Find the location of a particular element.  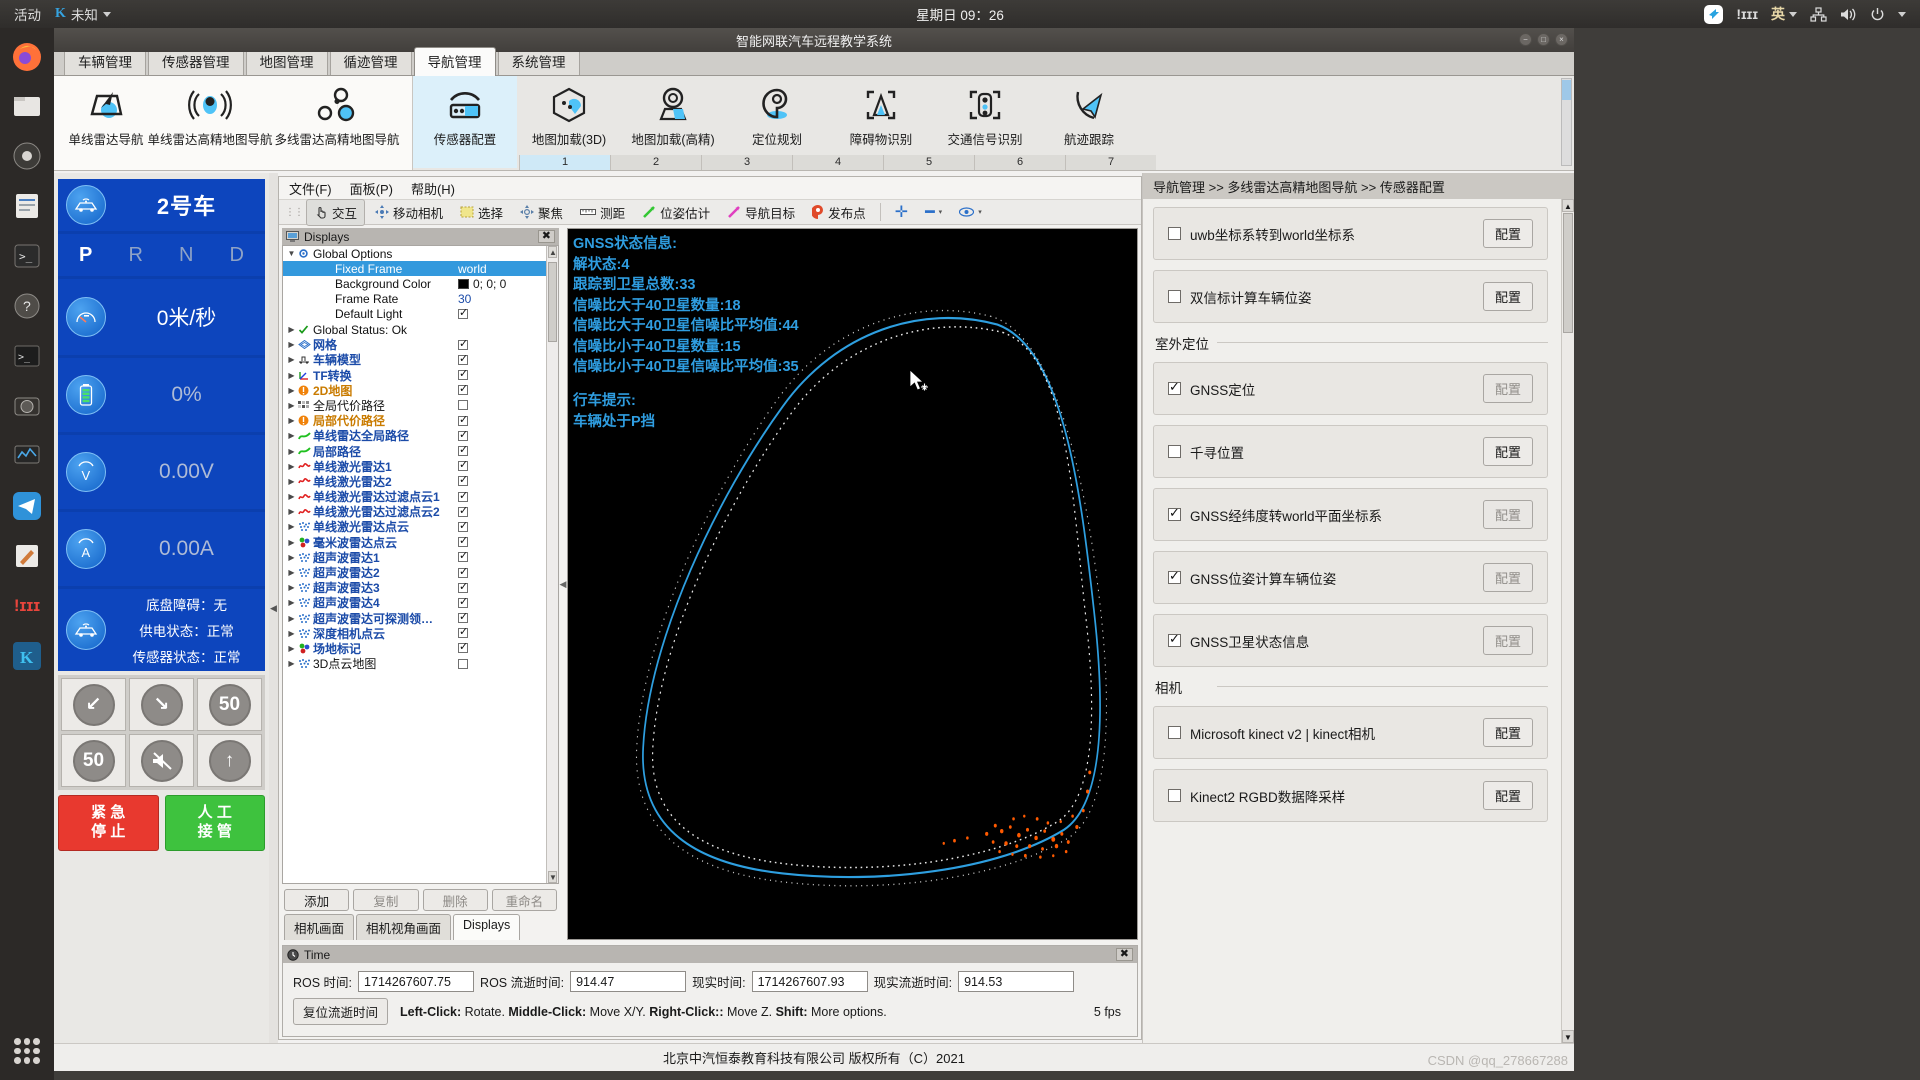

tree-item: ▶ 车辆模型 is located at coordinates (414, 360).